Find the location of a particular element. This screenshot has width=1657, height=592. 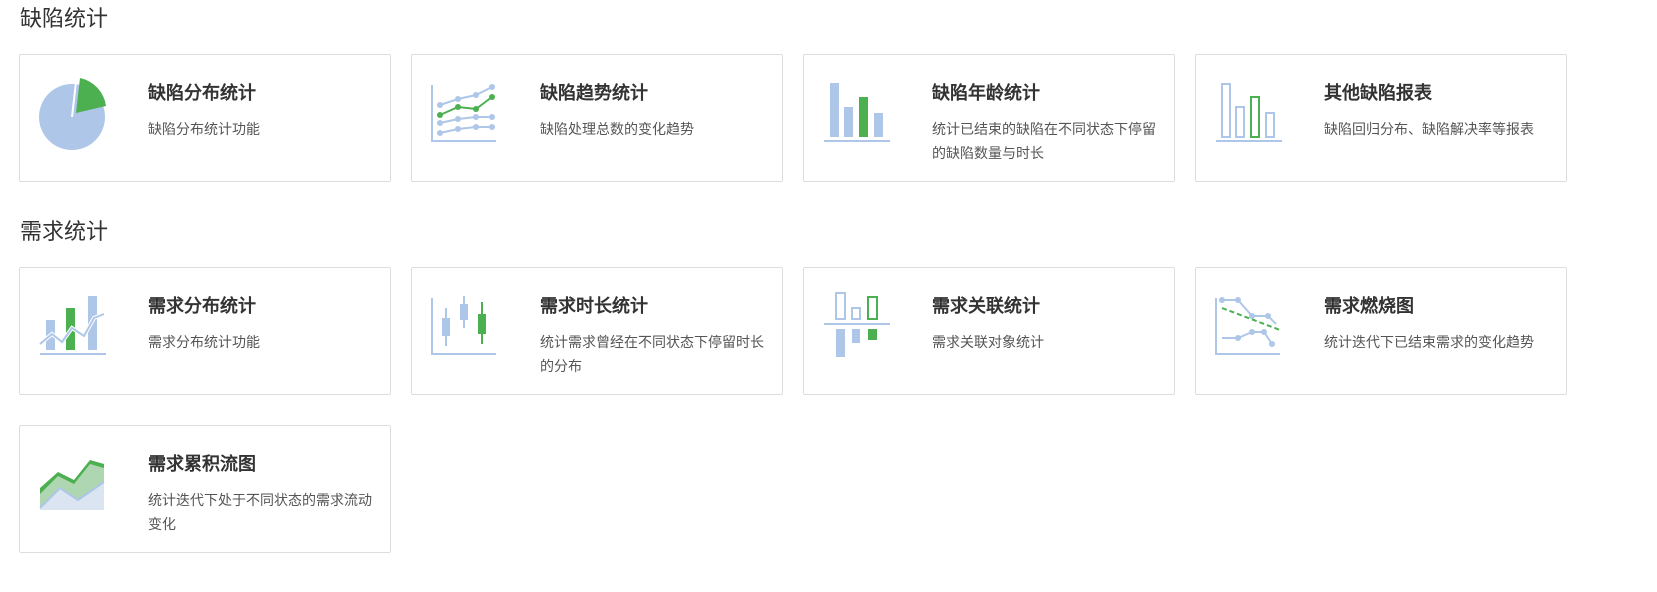

card-description: 需求关联对象统计 is located at coordinates (988, 342).